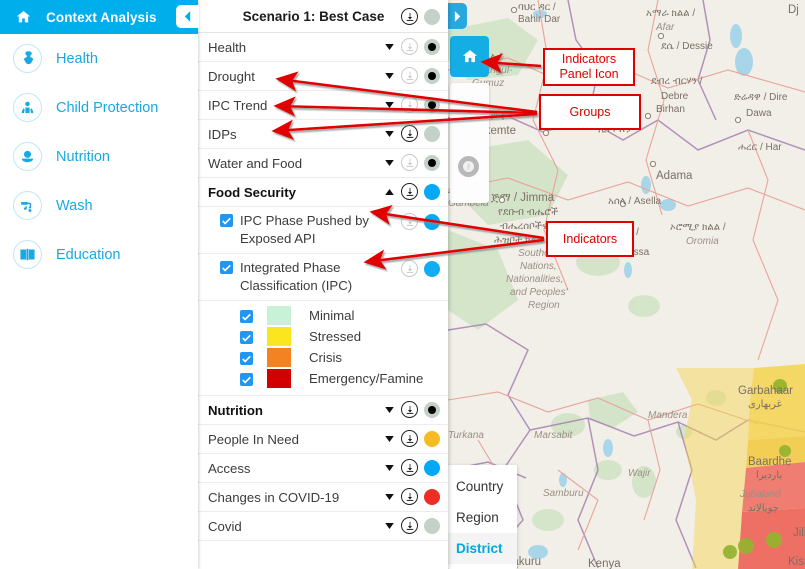 The image size is (805, 569). I want to click on admin-level-selector: Country Region District, so click(482, 517).